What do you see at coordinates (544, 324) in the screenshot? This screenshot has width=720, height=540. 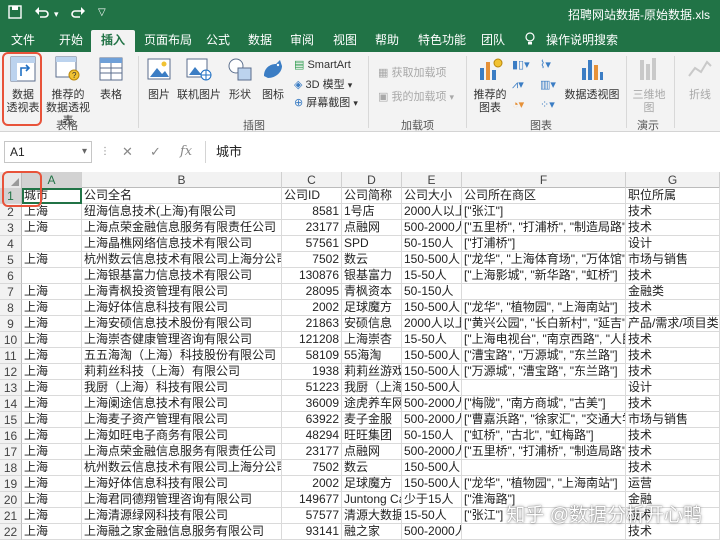 I see `cell: ["黄兴公园", "长白新村", "延吉"]` at bounding box center [544, 324].